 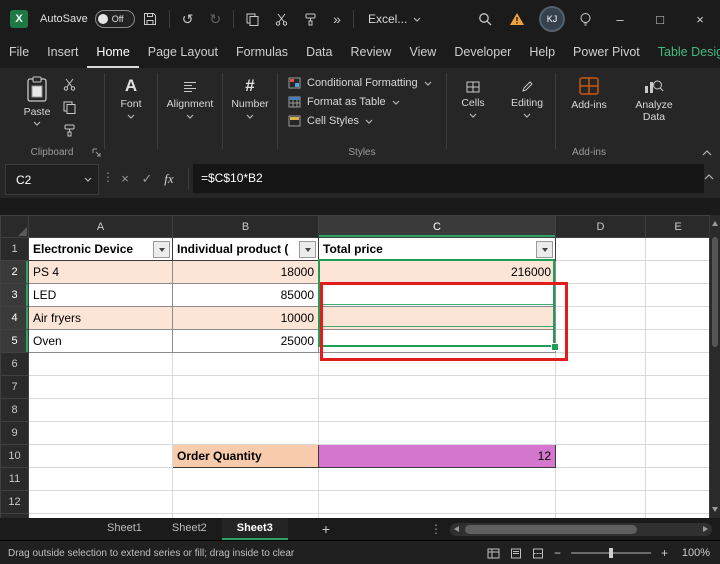 I want to click on scroll-left-arrow-icon, so click(x=456, y=529).